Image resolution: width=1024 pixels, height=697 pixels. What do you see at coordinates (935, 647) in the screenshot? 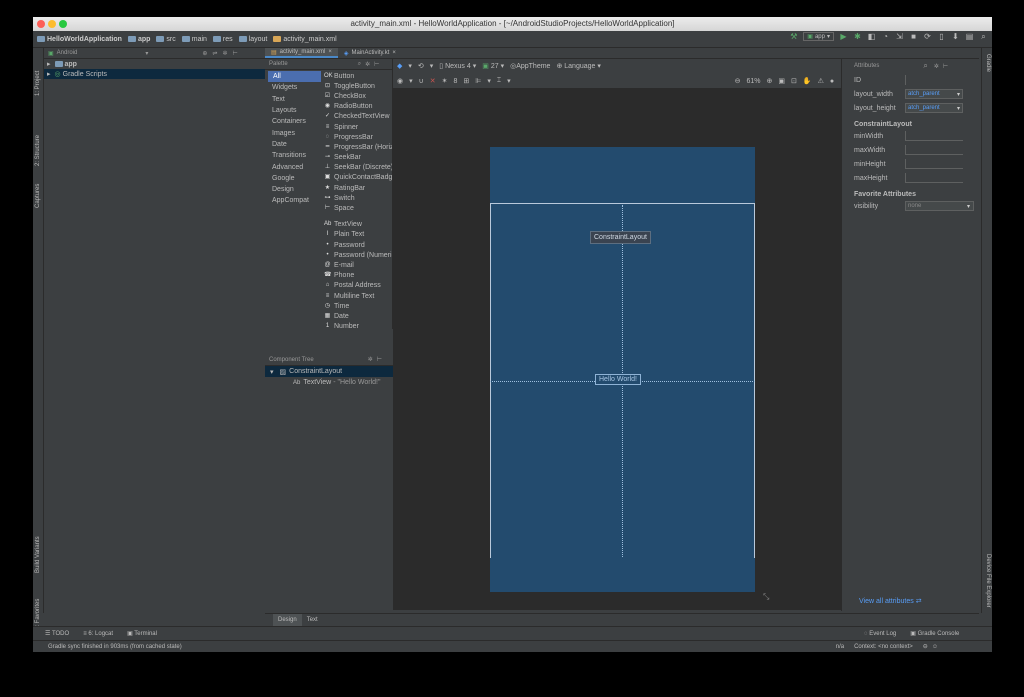
I see `inspector-icon: ☺` at bounding box center [935, 647].